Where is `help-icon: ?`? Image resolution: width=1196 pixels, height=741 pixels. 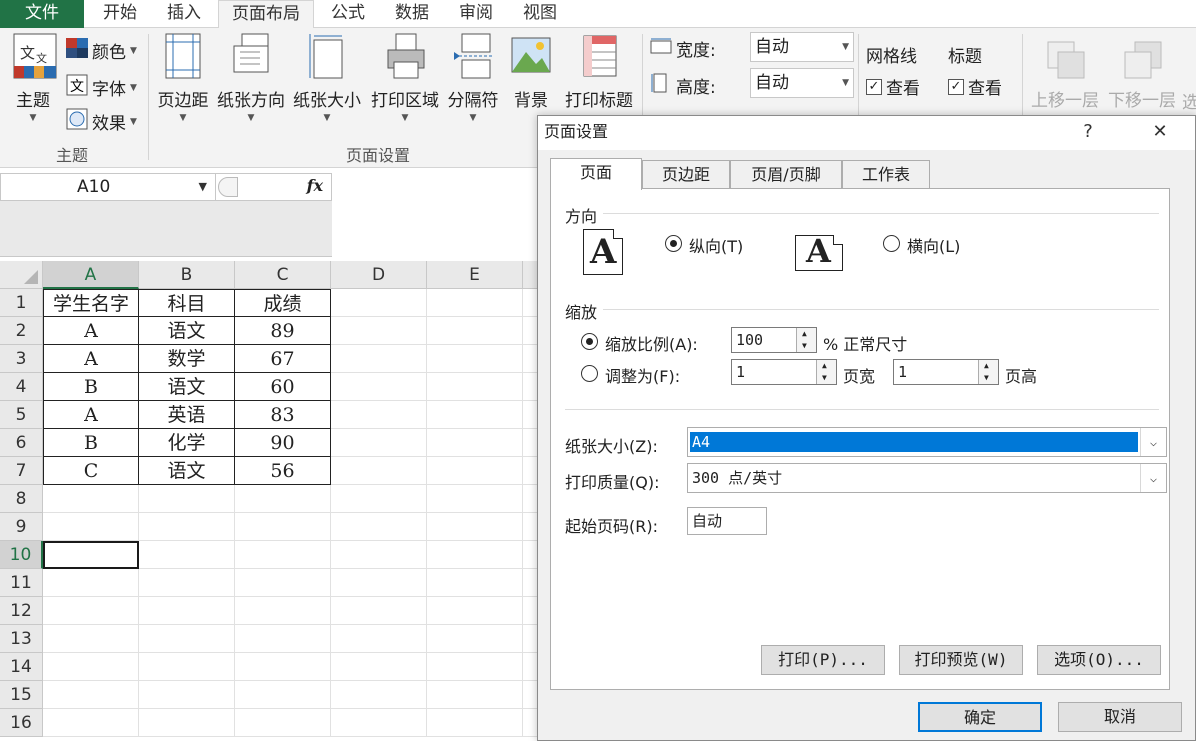 help-icon: ? is located at coordinates (1088, 133).